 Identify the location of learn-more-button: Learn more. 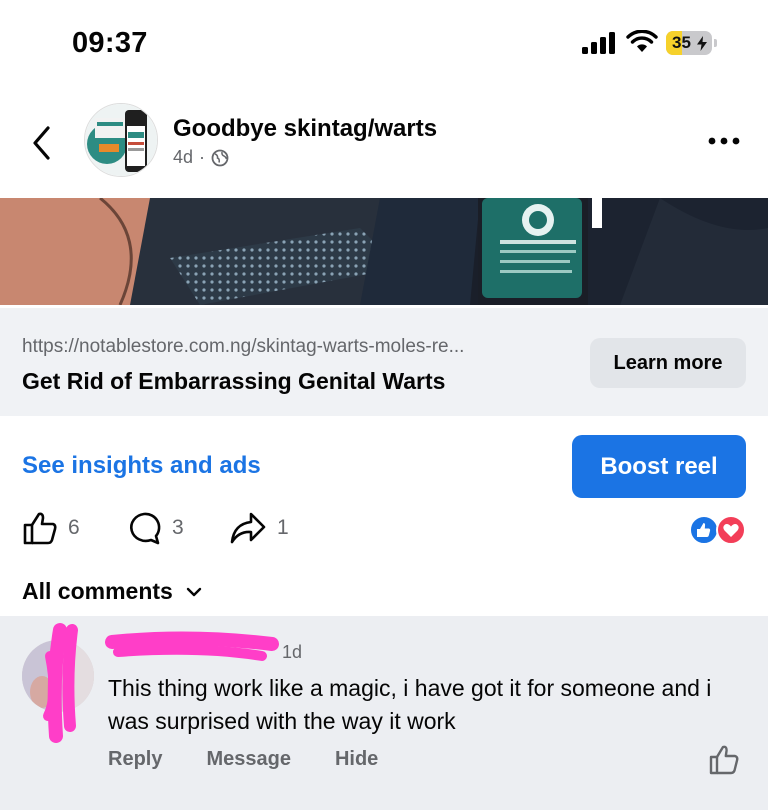
(668, 363).